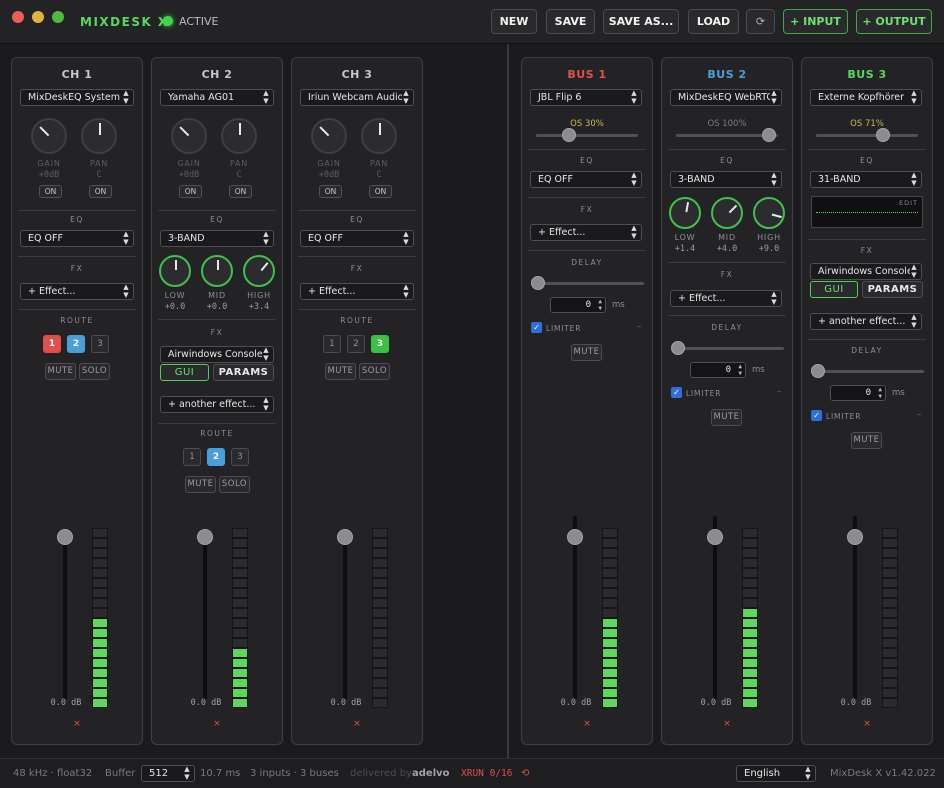 The image size is (944, 788). Describe the element at coordinates (866, 97) in the screenshot. I see `output-device-select: Externe Kopfhörer ▲ ▼` at that location.